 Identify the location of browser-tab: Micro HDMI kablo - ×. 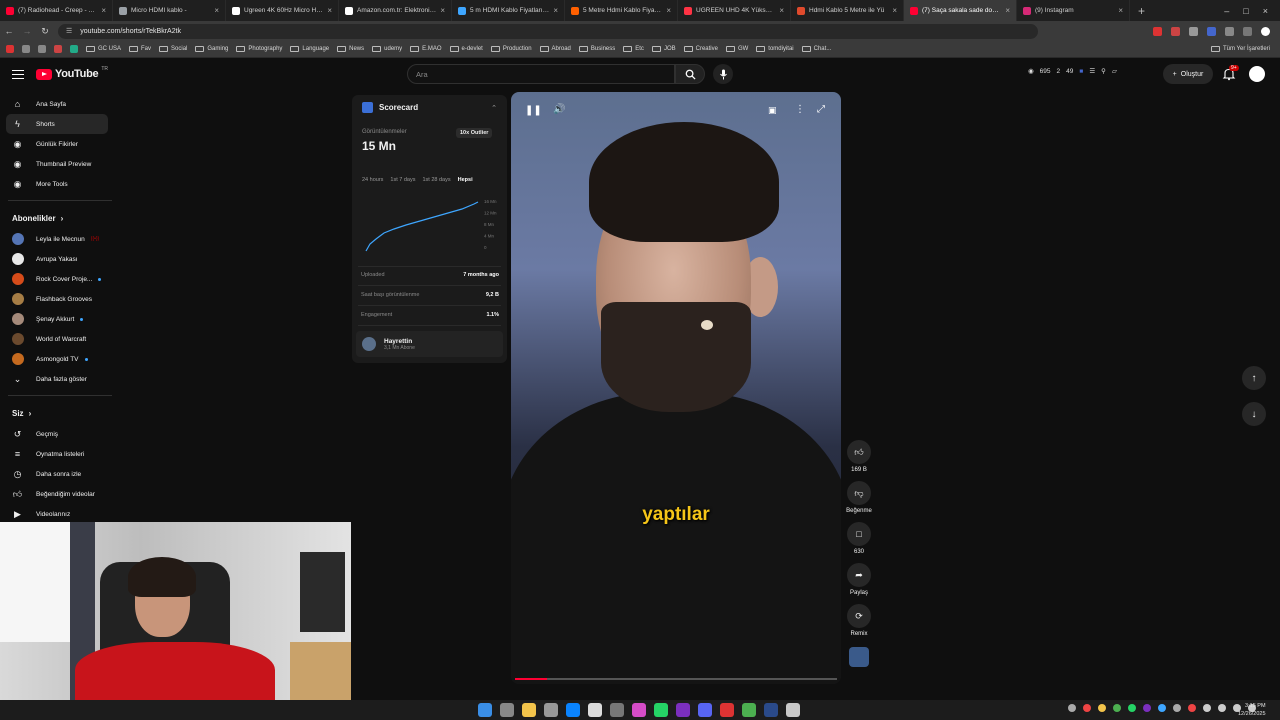
(169, 10).